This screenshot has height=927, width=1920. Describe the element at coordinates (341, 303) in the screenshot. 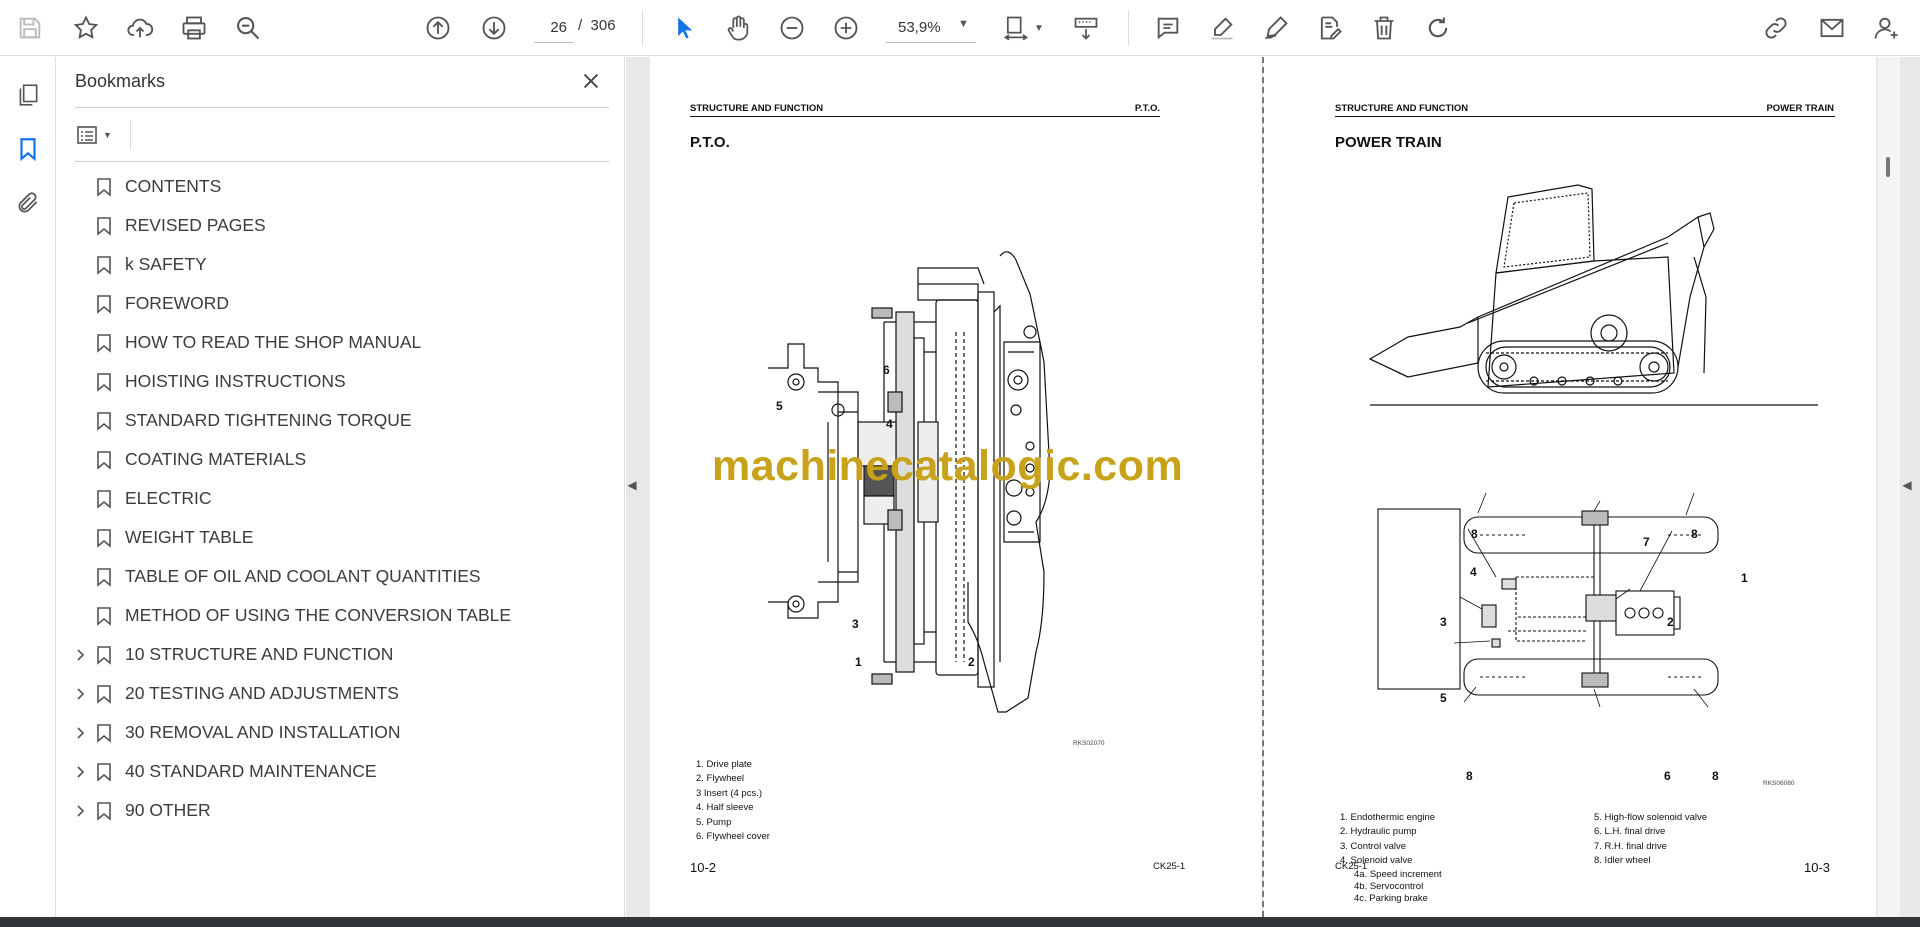

I see `bookmark-item: FOREWORD` at that location.